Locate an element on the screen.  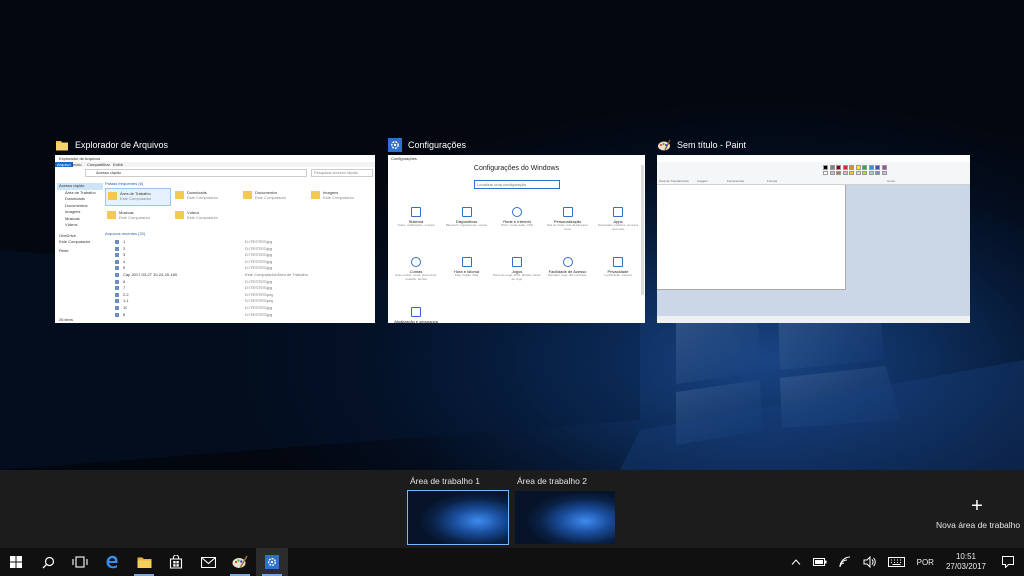
show-hidden-icons-button is located at coordinates (796, 562).